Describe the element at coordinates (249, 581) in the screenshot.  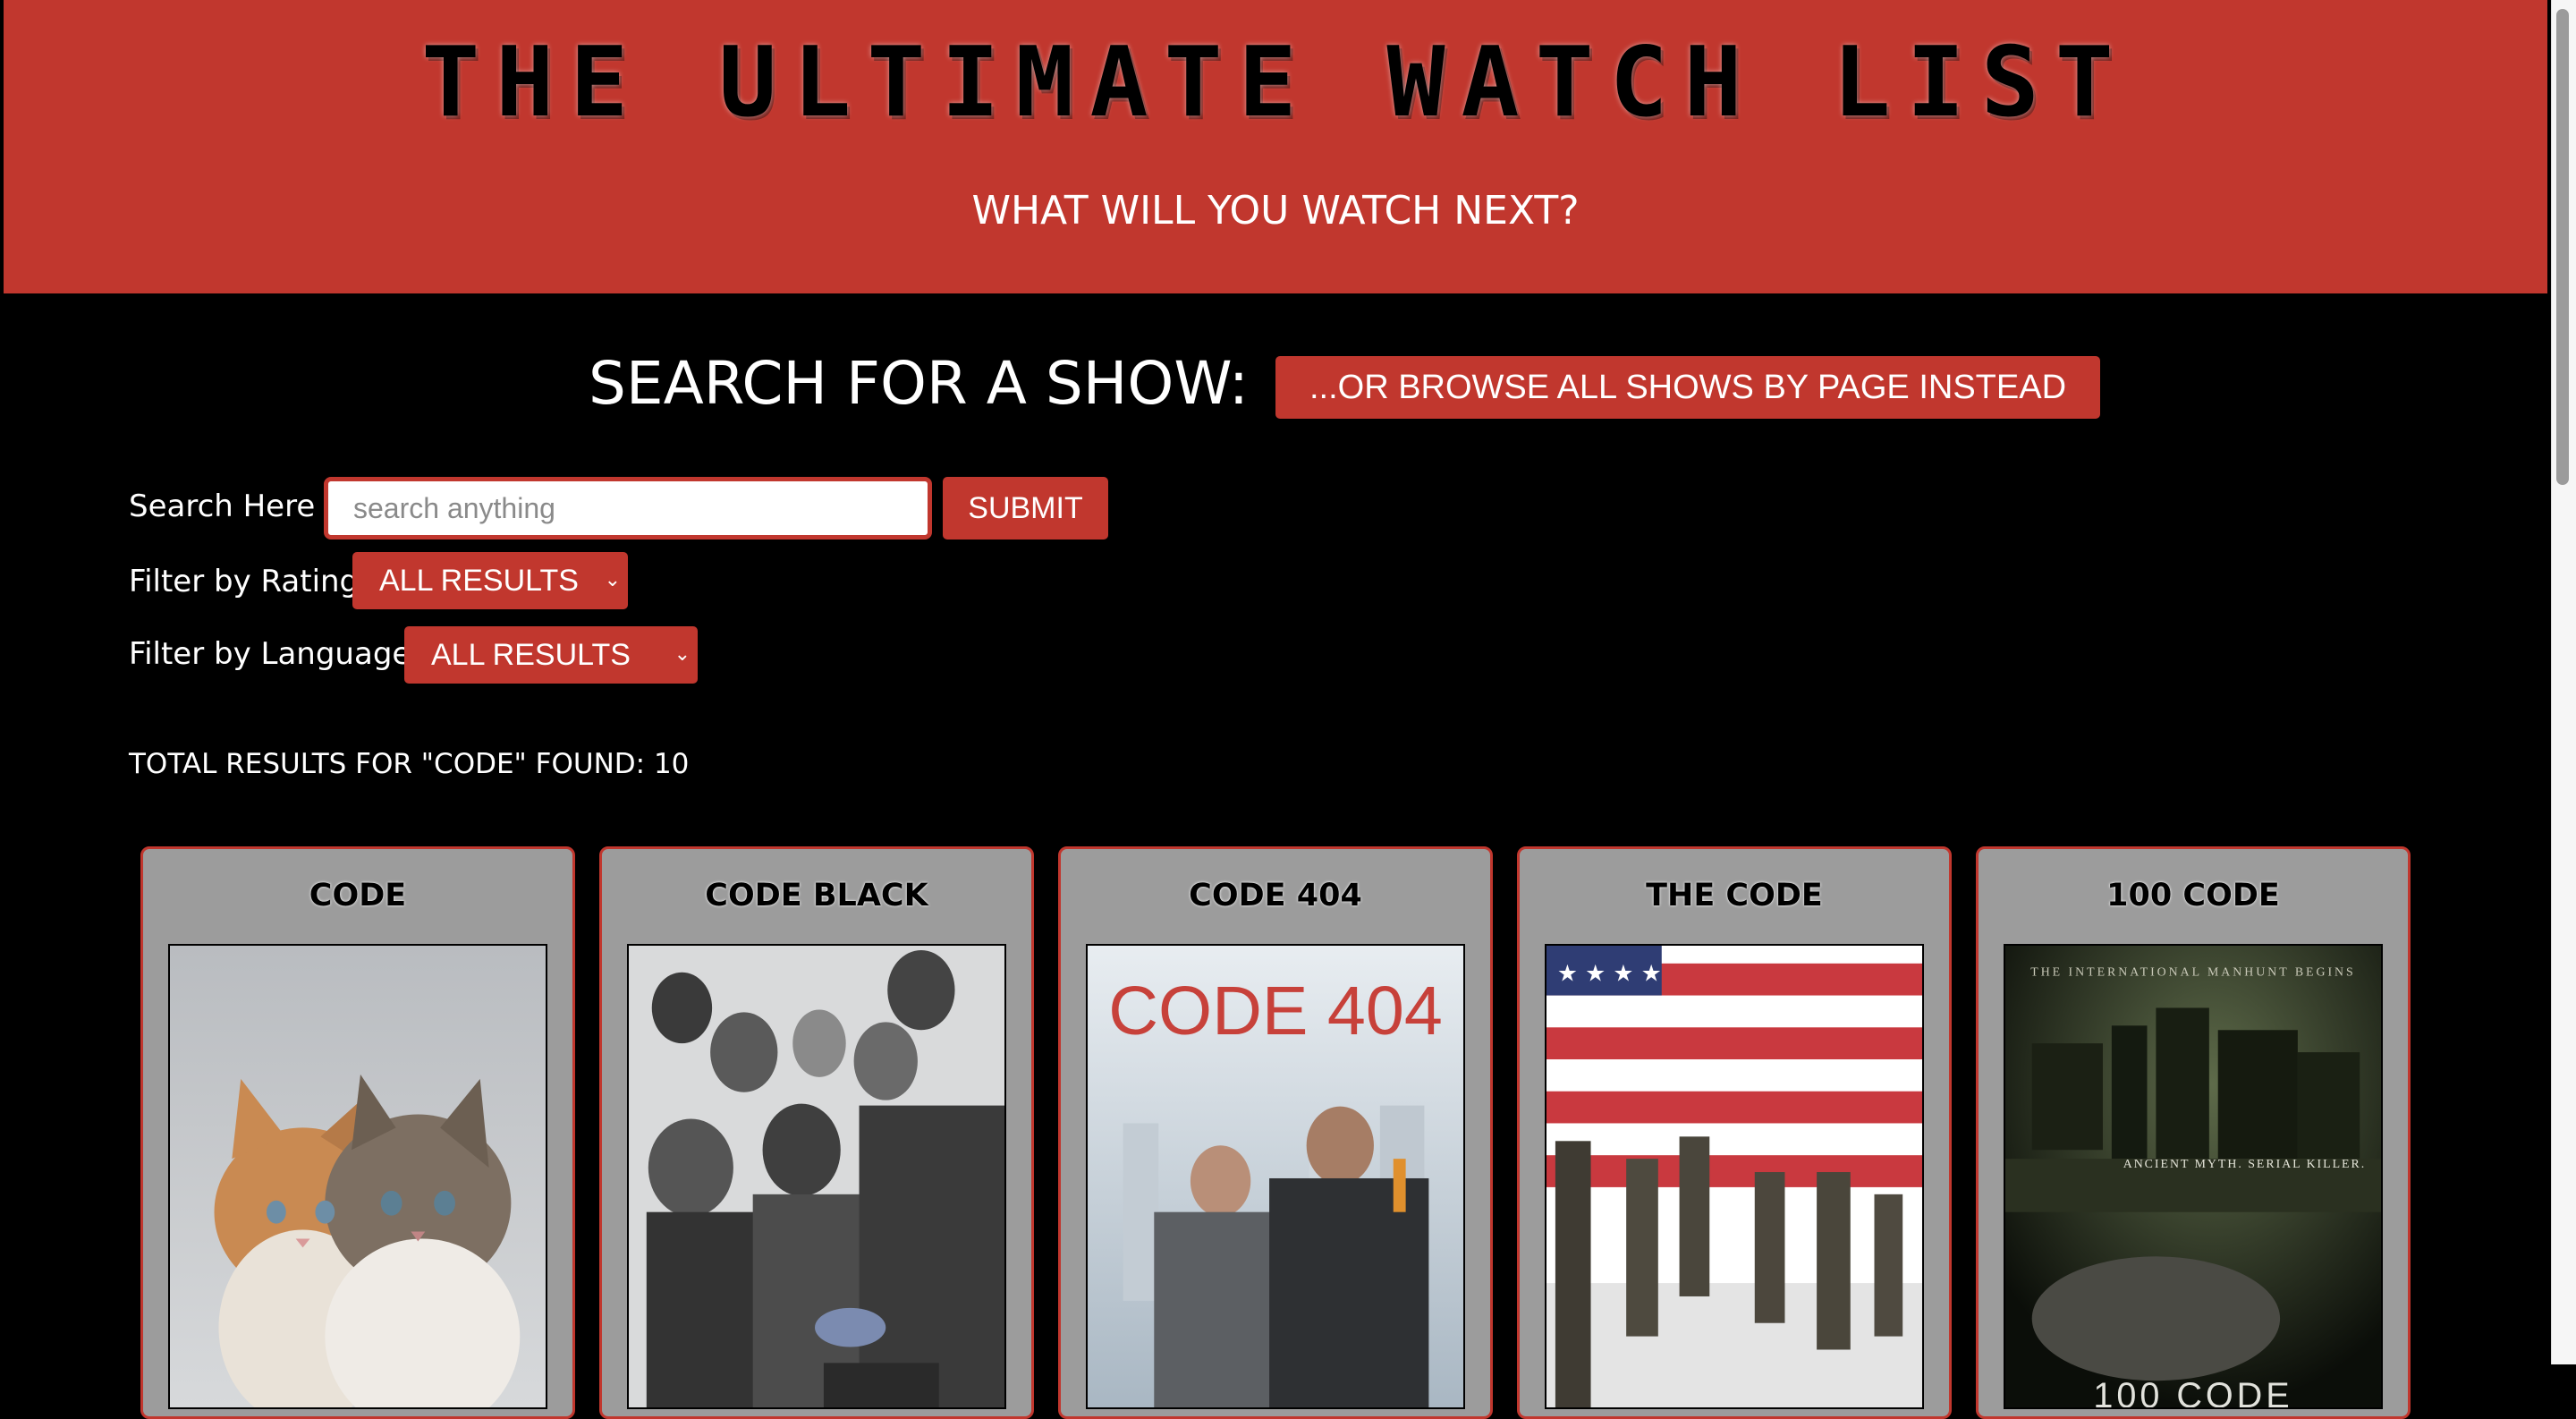
I see `rating-filter-label: Filter by Rating:` at that location.